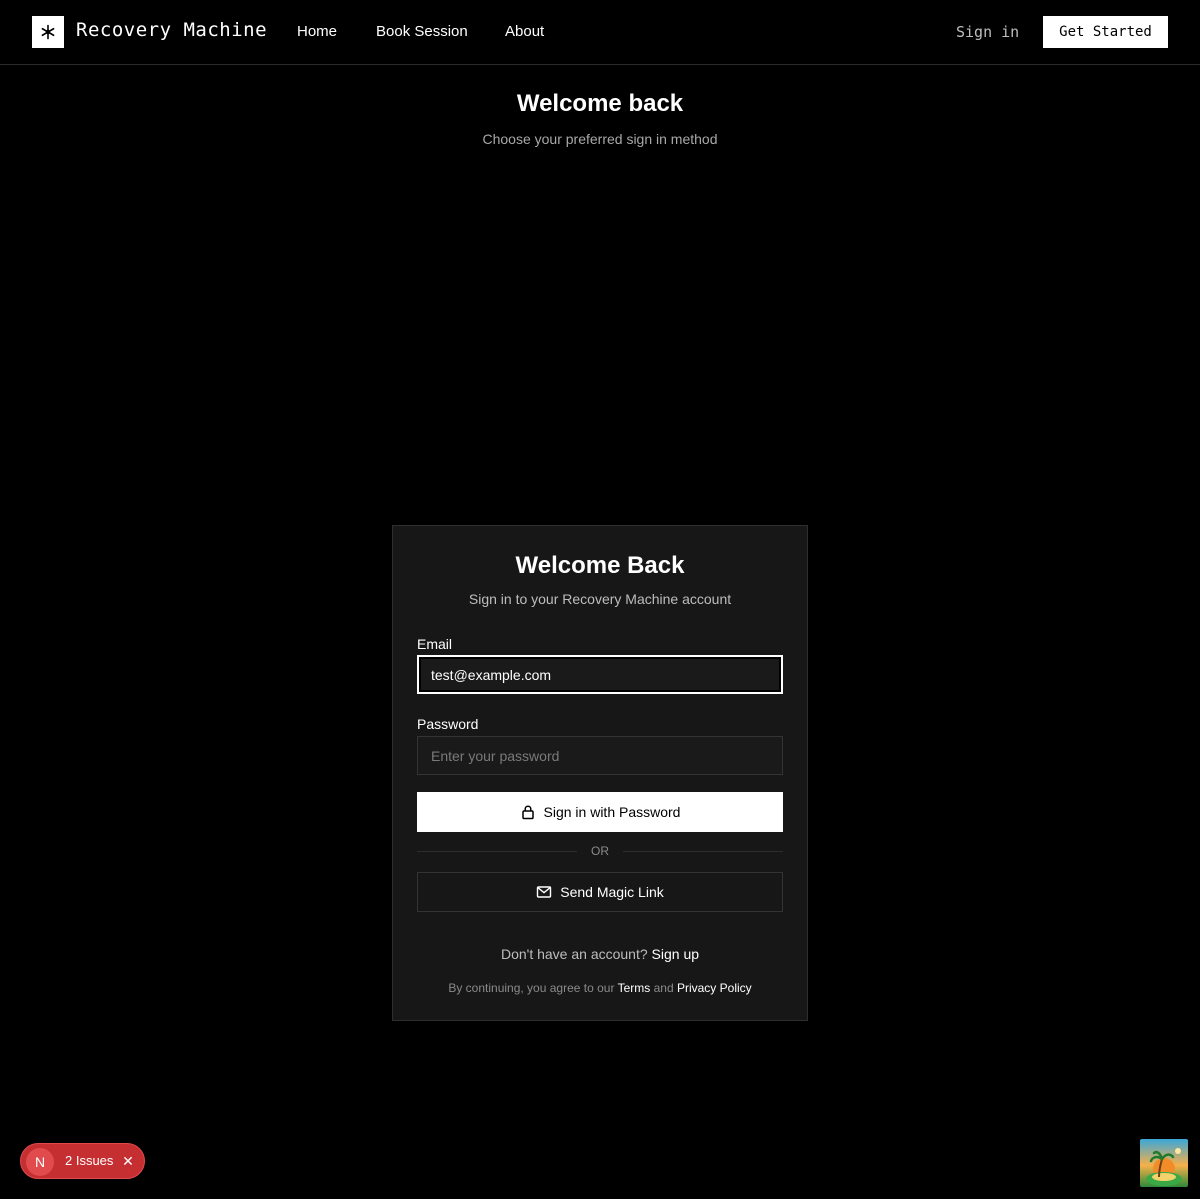 The width and height of the screenshot is (1200, 1199). Describe the element at coordinates (987, 32) in the screenshot. I see `header-sign-in-link: Sign in` at that location.